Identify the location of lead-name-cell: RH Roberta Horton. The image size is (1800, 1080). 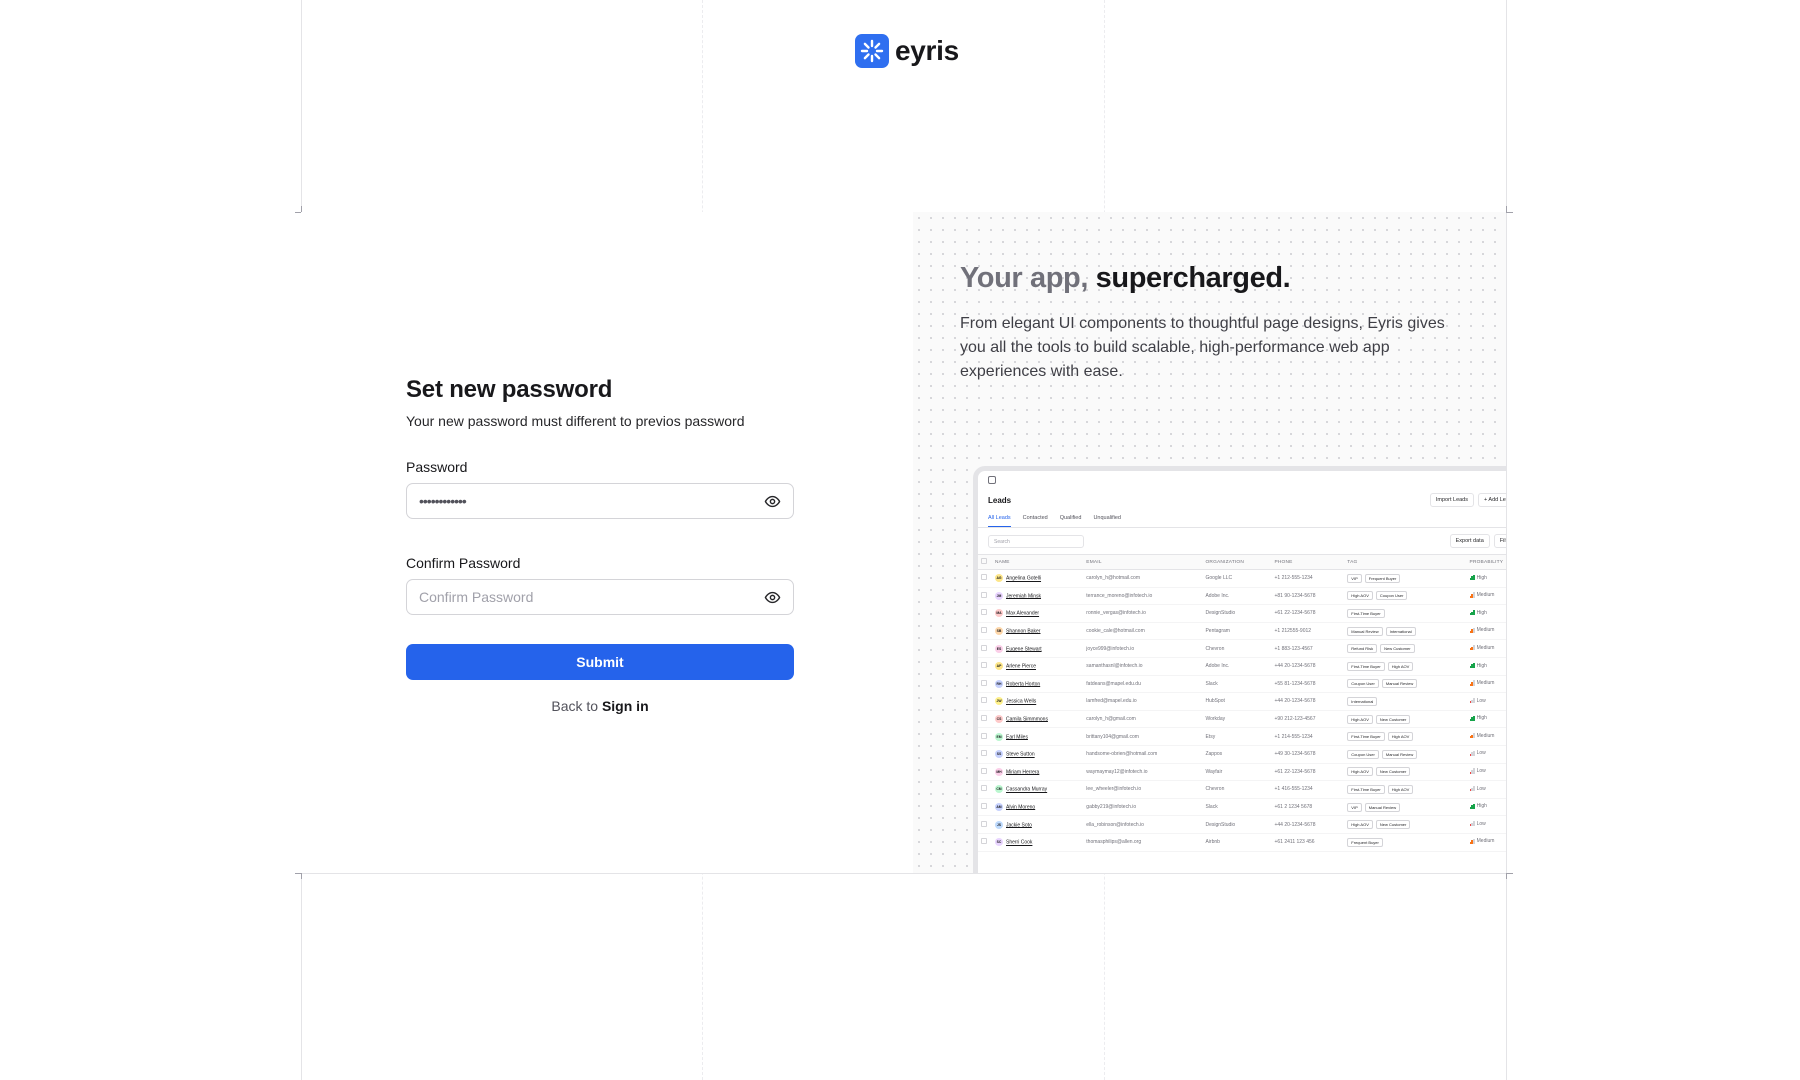
(1038, 684).